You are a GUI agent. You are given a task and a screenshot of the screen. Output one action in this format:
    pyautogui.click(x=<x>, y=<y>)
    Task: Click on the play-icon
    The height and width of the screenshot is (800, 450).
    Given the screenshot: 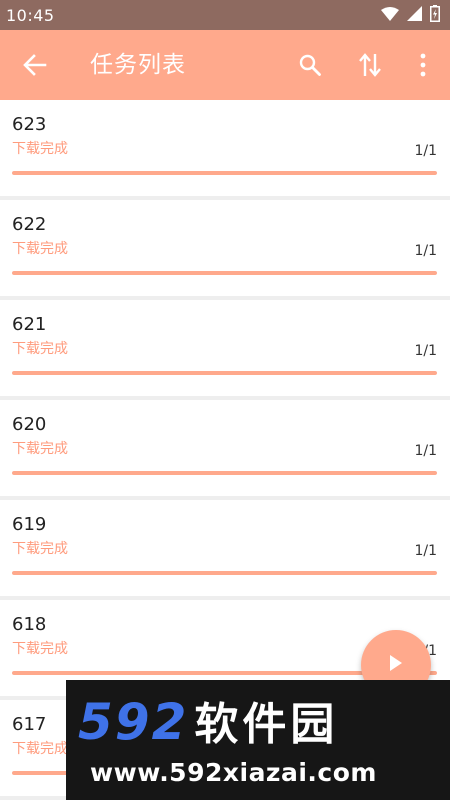 What is the action you would take?
    pyautogui.click(x=396, y=665)
    